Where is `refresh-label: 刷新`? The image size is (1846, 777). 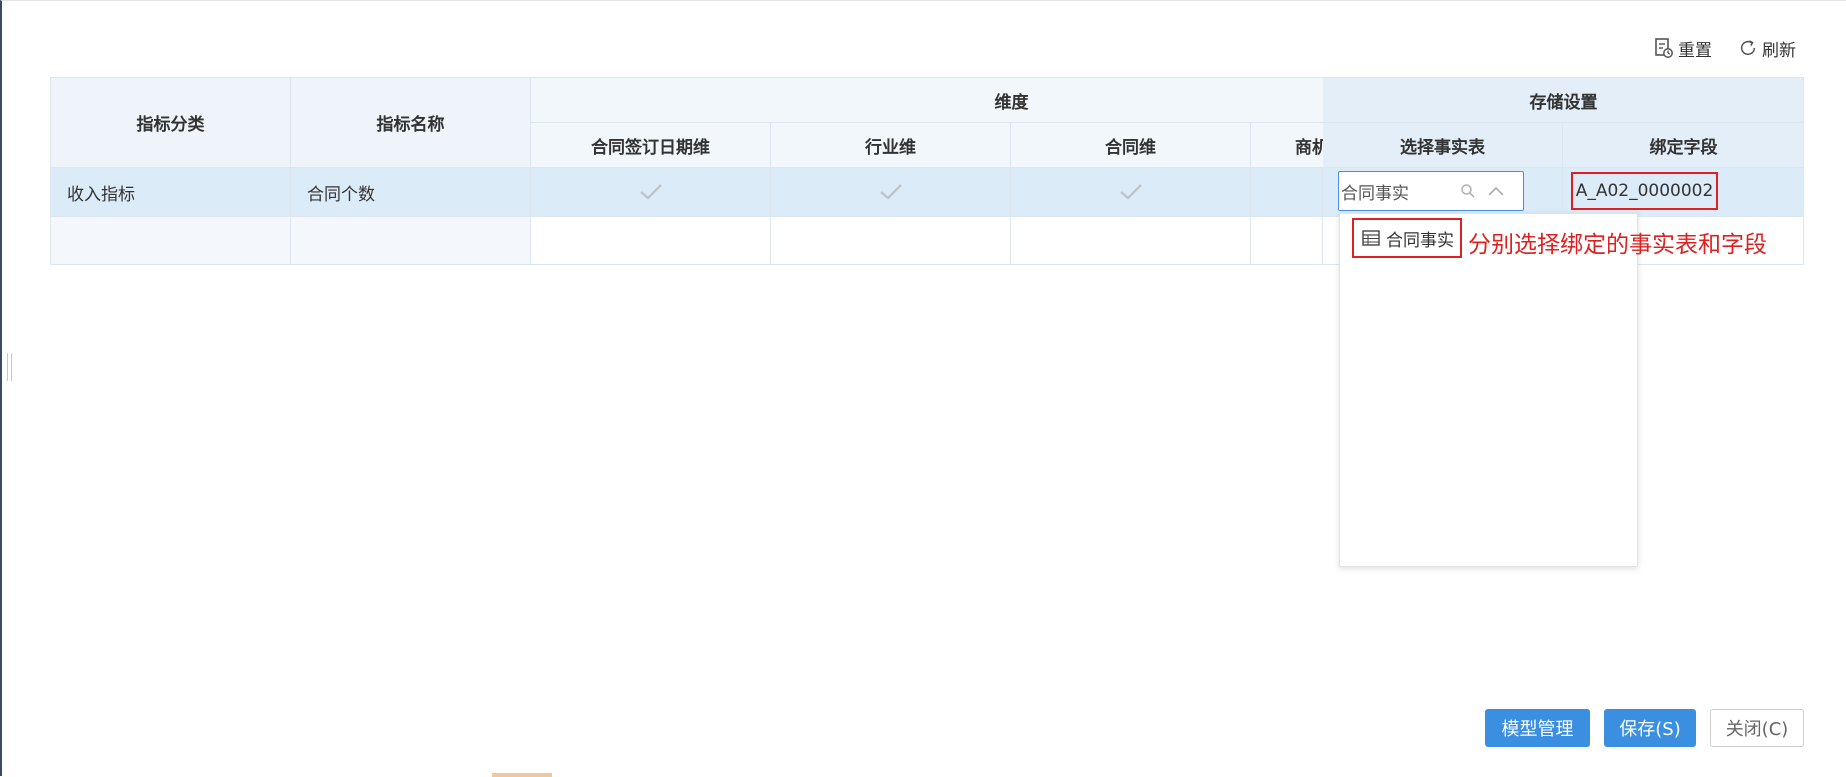 refresh-label: 刷新 is located at coordinates (1779, 50).